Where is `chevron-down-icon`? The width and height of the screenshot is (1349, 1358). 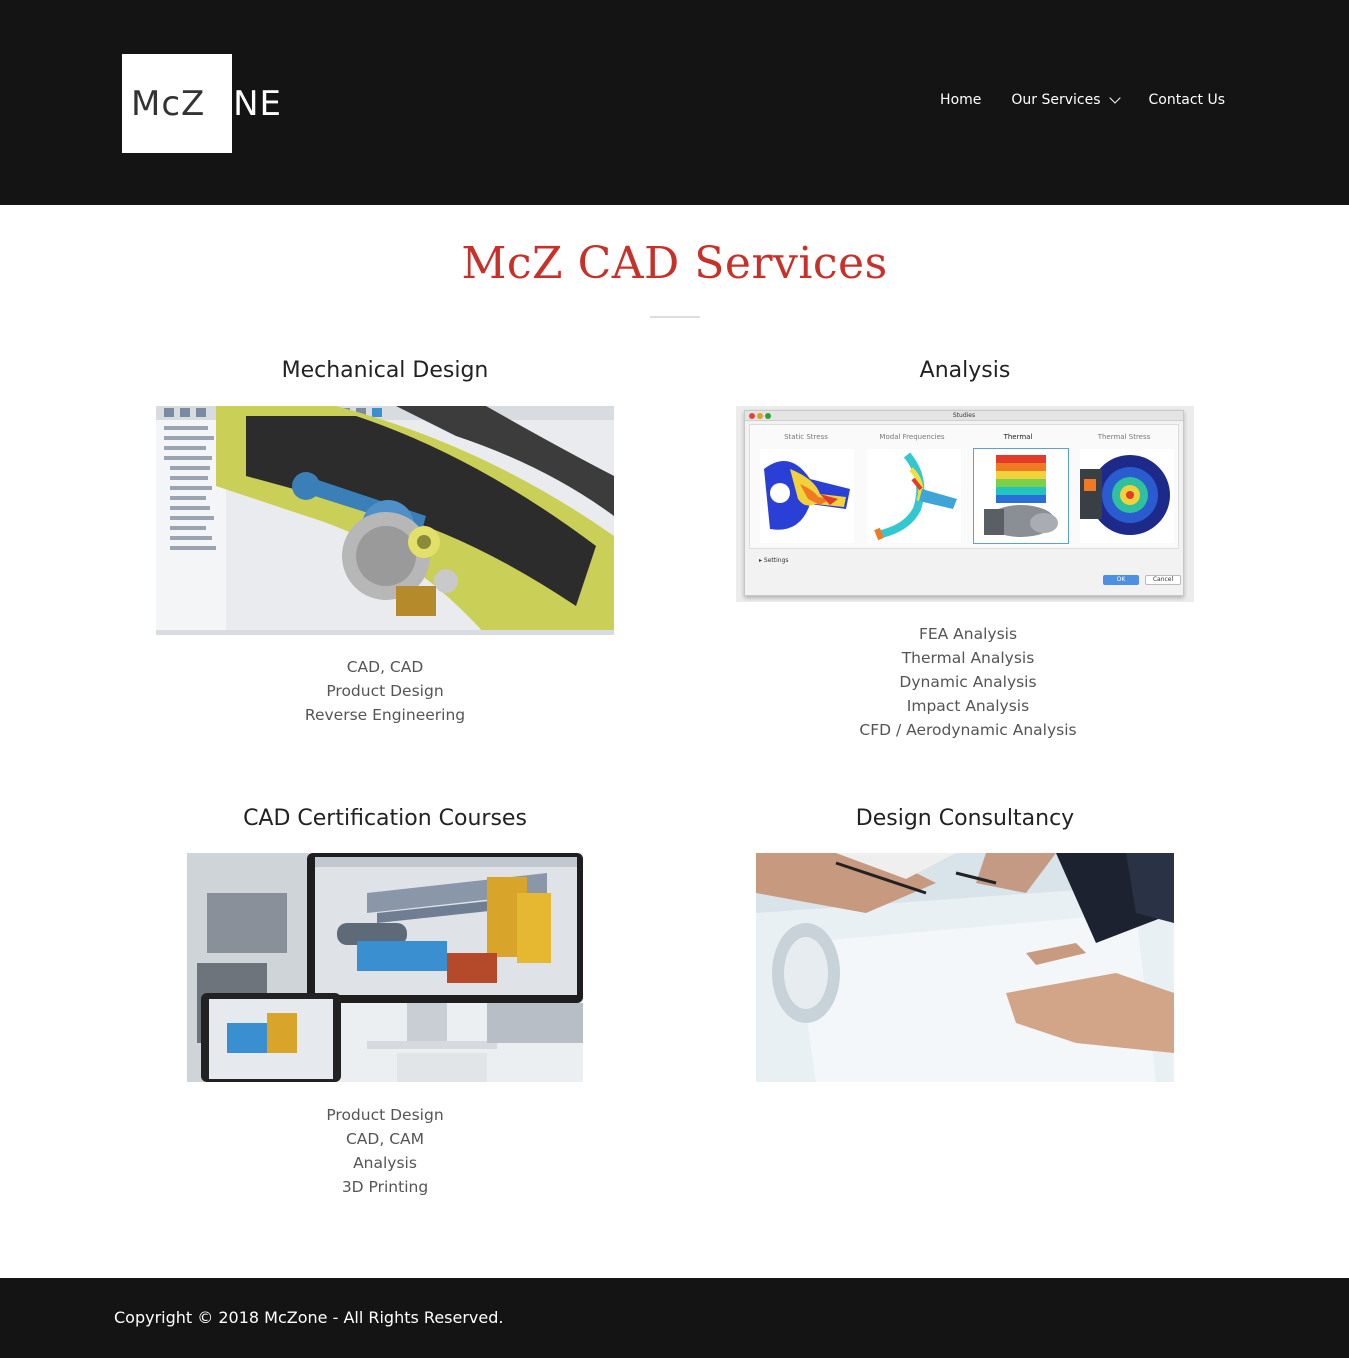
chevron-down-icon is located at coordinates (1114, 97).